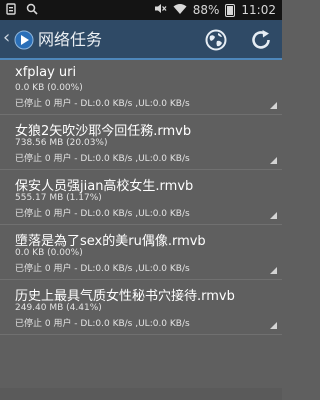 Image resolution: width=320 pixels, height=400 pixels. Describe the element at coordinates (32, 10) in the screenshot. I see `search-icon` at that location.